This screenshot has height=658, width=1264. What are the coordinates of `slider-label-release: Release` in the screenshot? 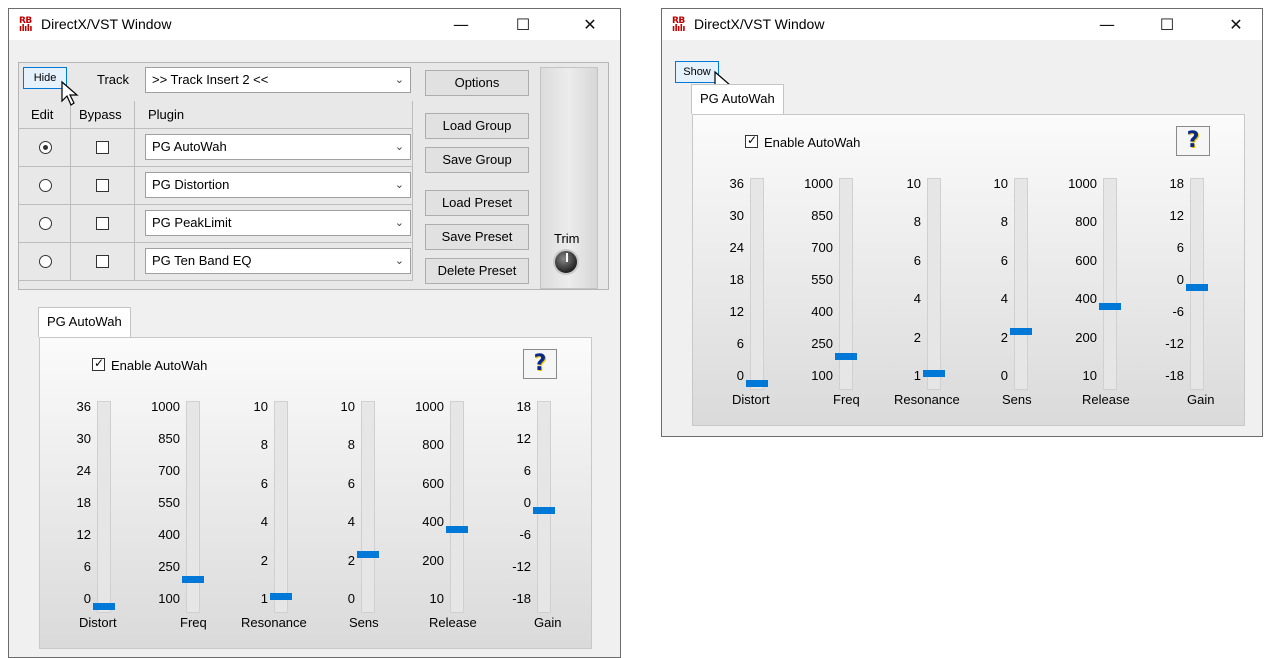 It's located at (1106, 399).